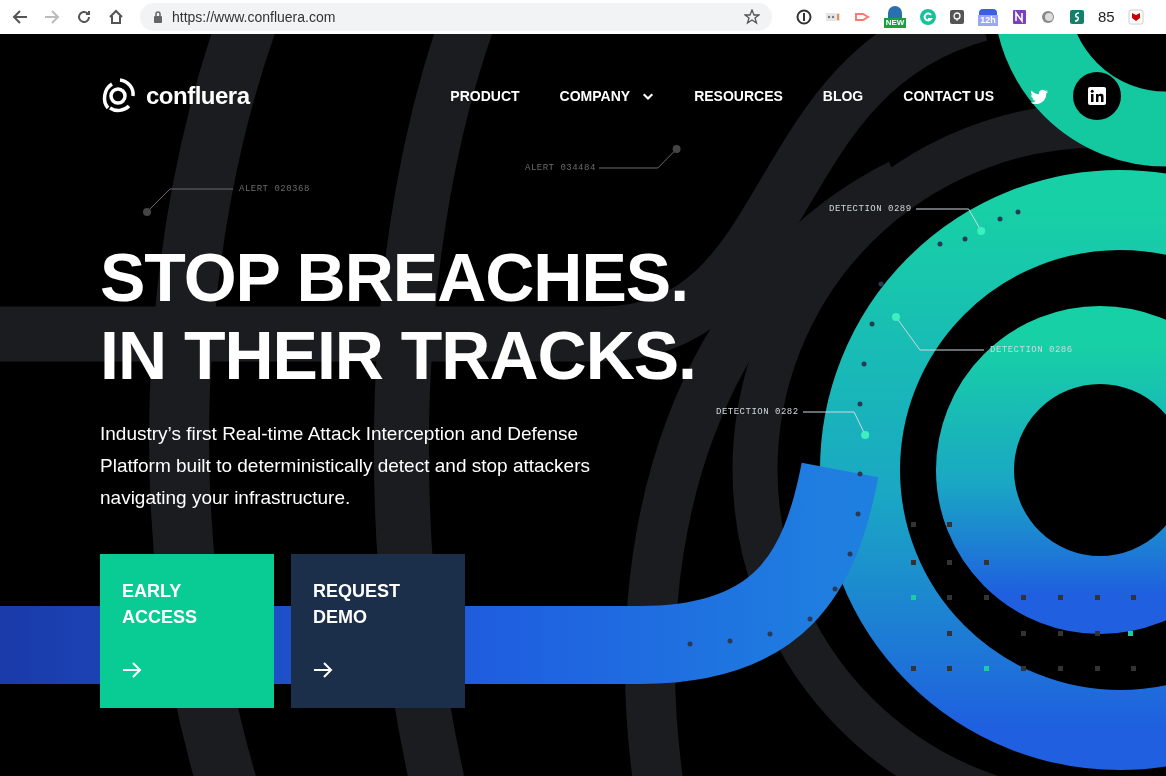 The image size is (1166, 776). What do you see at coordinates (345, 466) in the screenshot?
I see `hero-description: Industry’s first Real-time Attack Interception and Defense Platform built to deterministically detect and stop attackers navigating your infrastructure.` at bounding box center [345, 466].